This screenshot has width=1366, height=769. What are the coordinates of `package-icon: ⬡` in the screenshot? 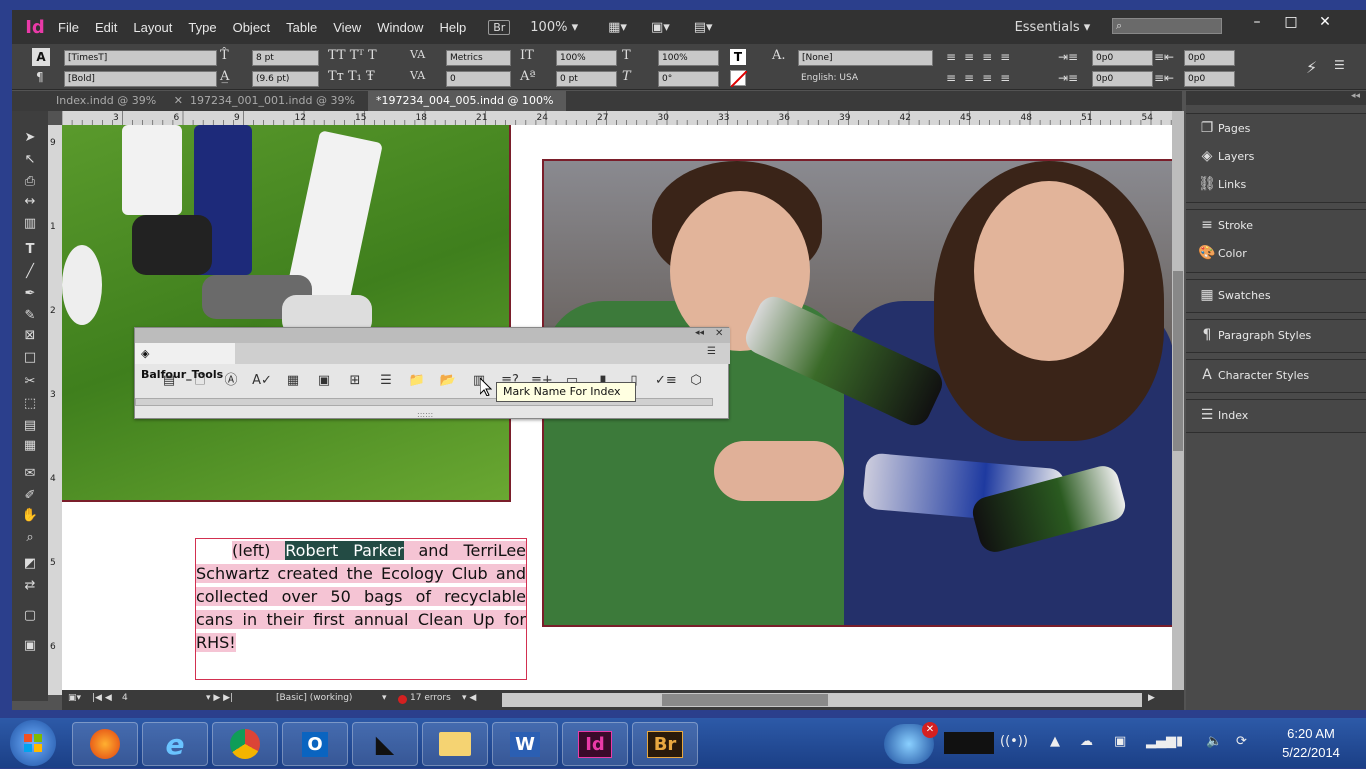 It's located at (696, 381).